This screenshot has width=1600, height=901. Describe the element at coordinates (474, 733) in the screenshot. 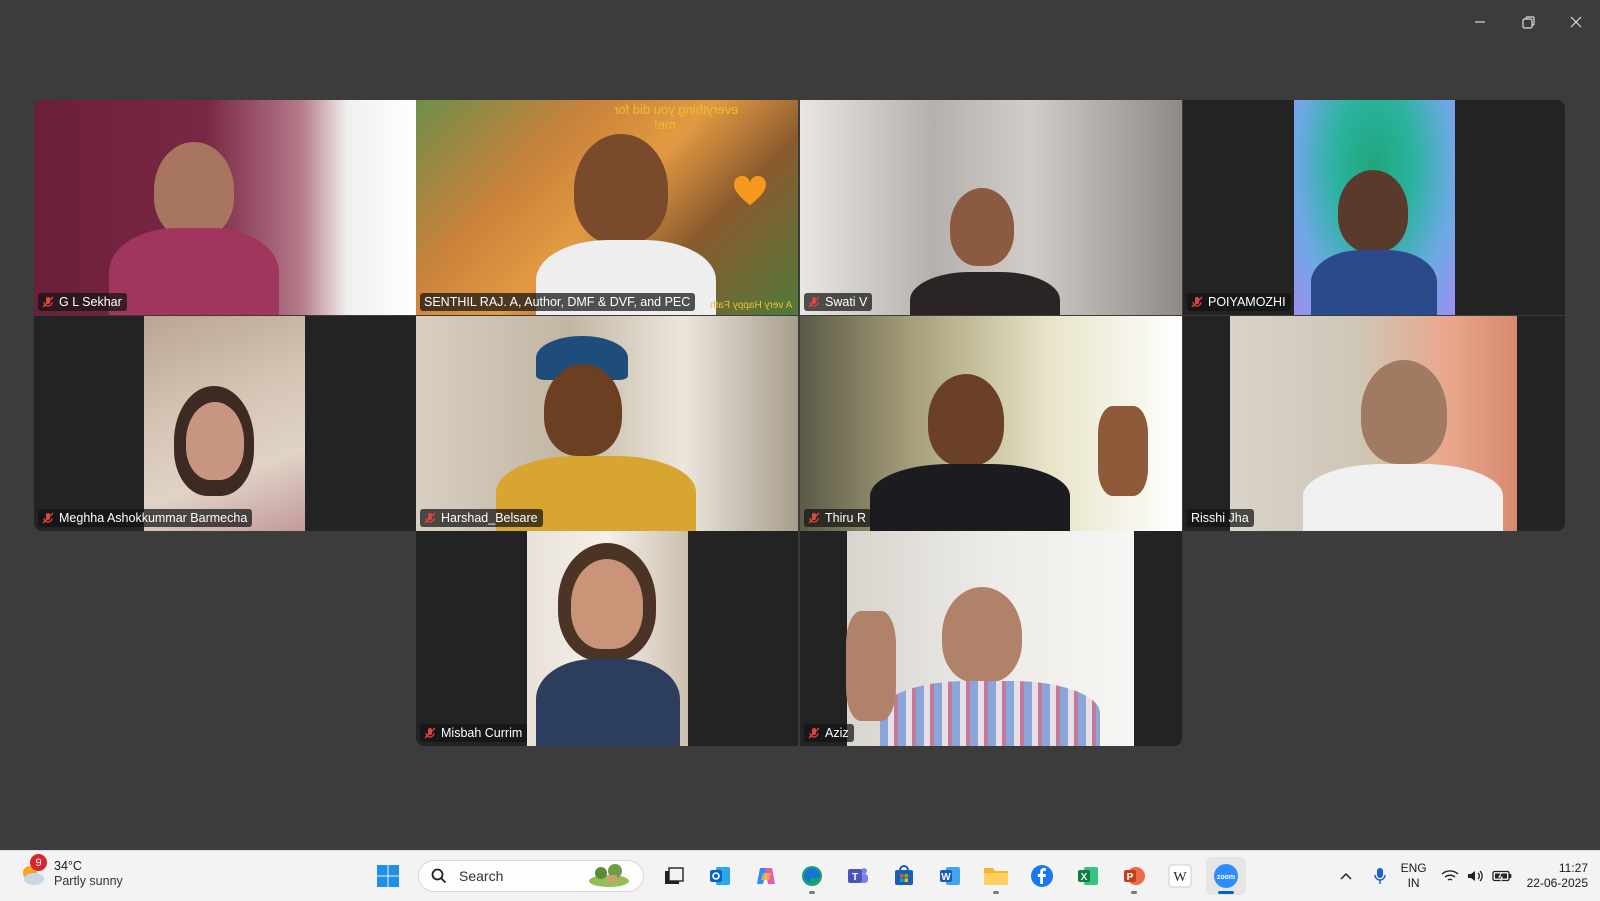

I see `participant-name-tag: Misbah Currim` at that location.